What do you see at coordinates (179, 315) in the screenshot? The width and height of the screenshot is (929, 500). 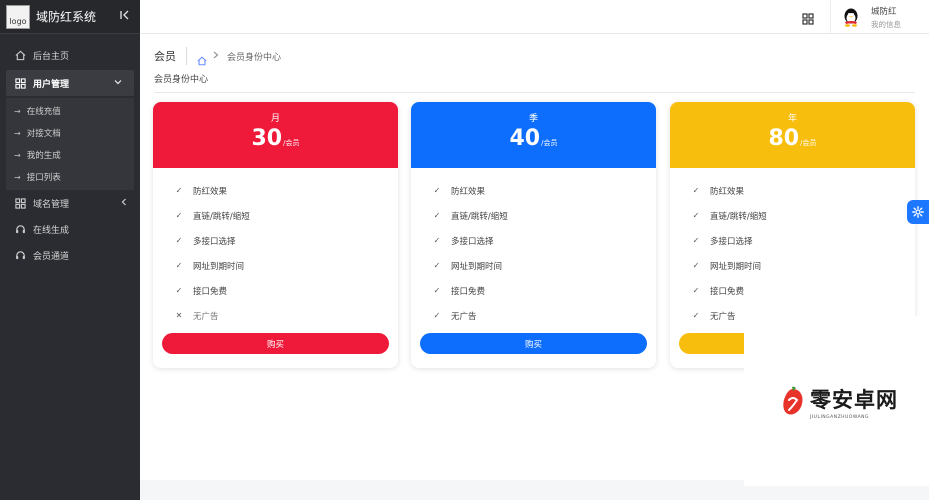 I see `cross-icon: ✕` at bounding box center [179, 315].